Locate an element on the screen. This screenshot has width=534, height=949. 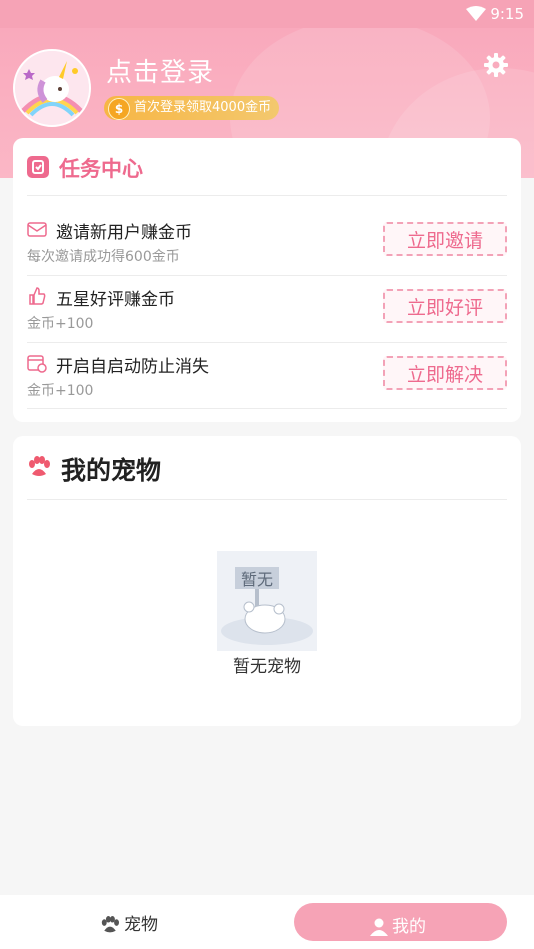
tab-mine: 我的 is located at coordinates (400, 922).